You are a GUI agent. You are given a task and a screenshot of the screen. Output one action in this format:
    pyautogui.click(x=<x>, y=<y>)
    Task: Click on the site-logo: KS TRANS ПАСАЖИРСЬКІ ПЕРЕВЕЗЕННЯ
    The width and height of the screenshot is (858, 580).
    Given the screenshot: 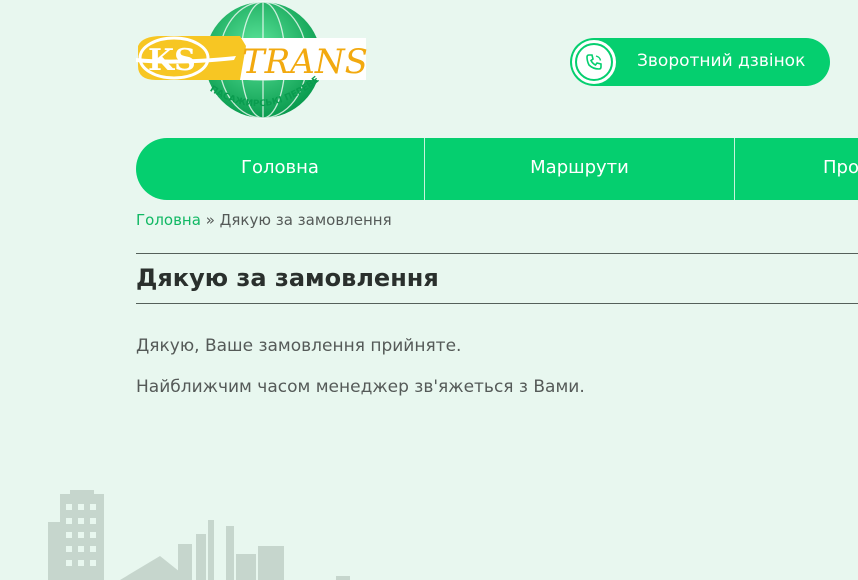 What is the action you would take?
    pyautogui.click(x=252, y=62)
    